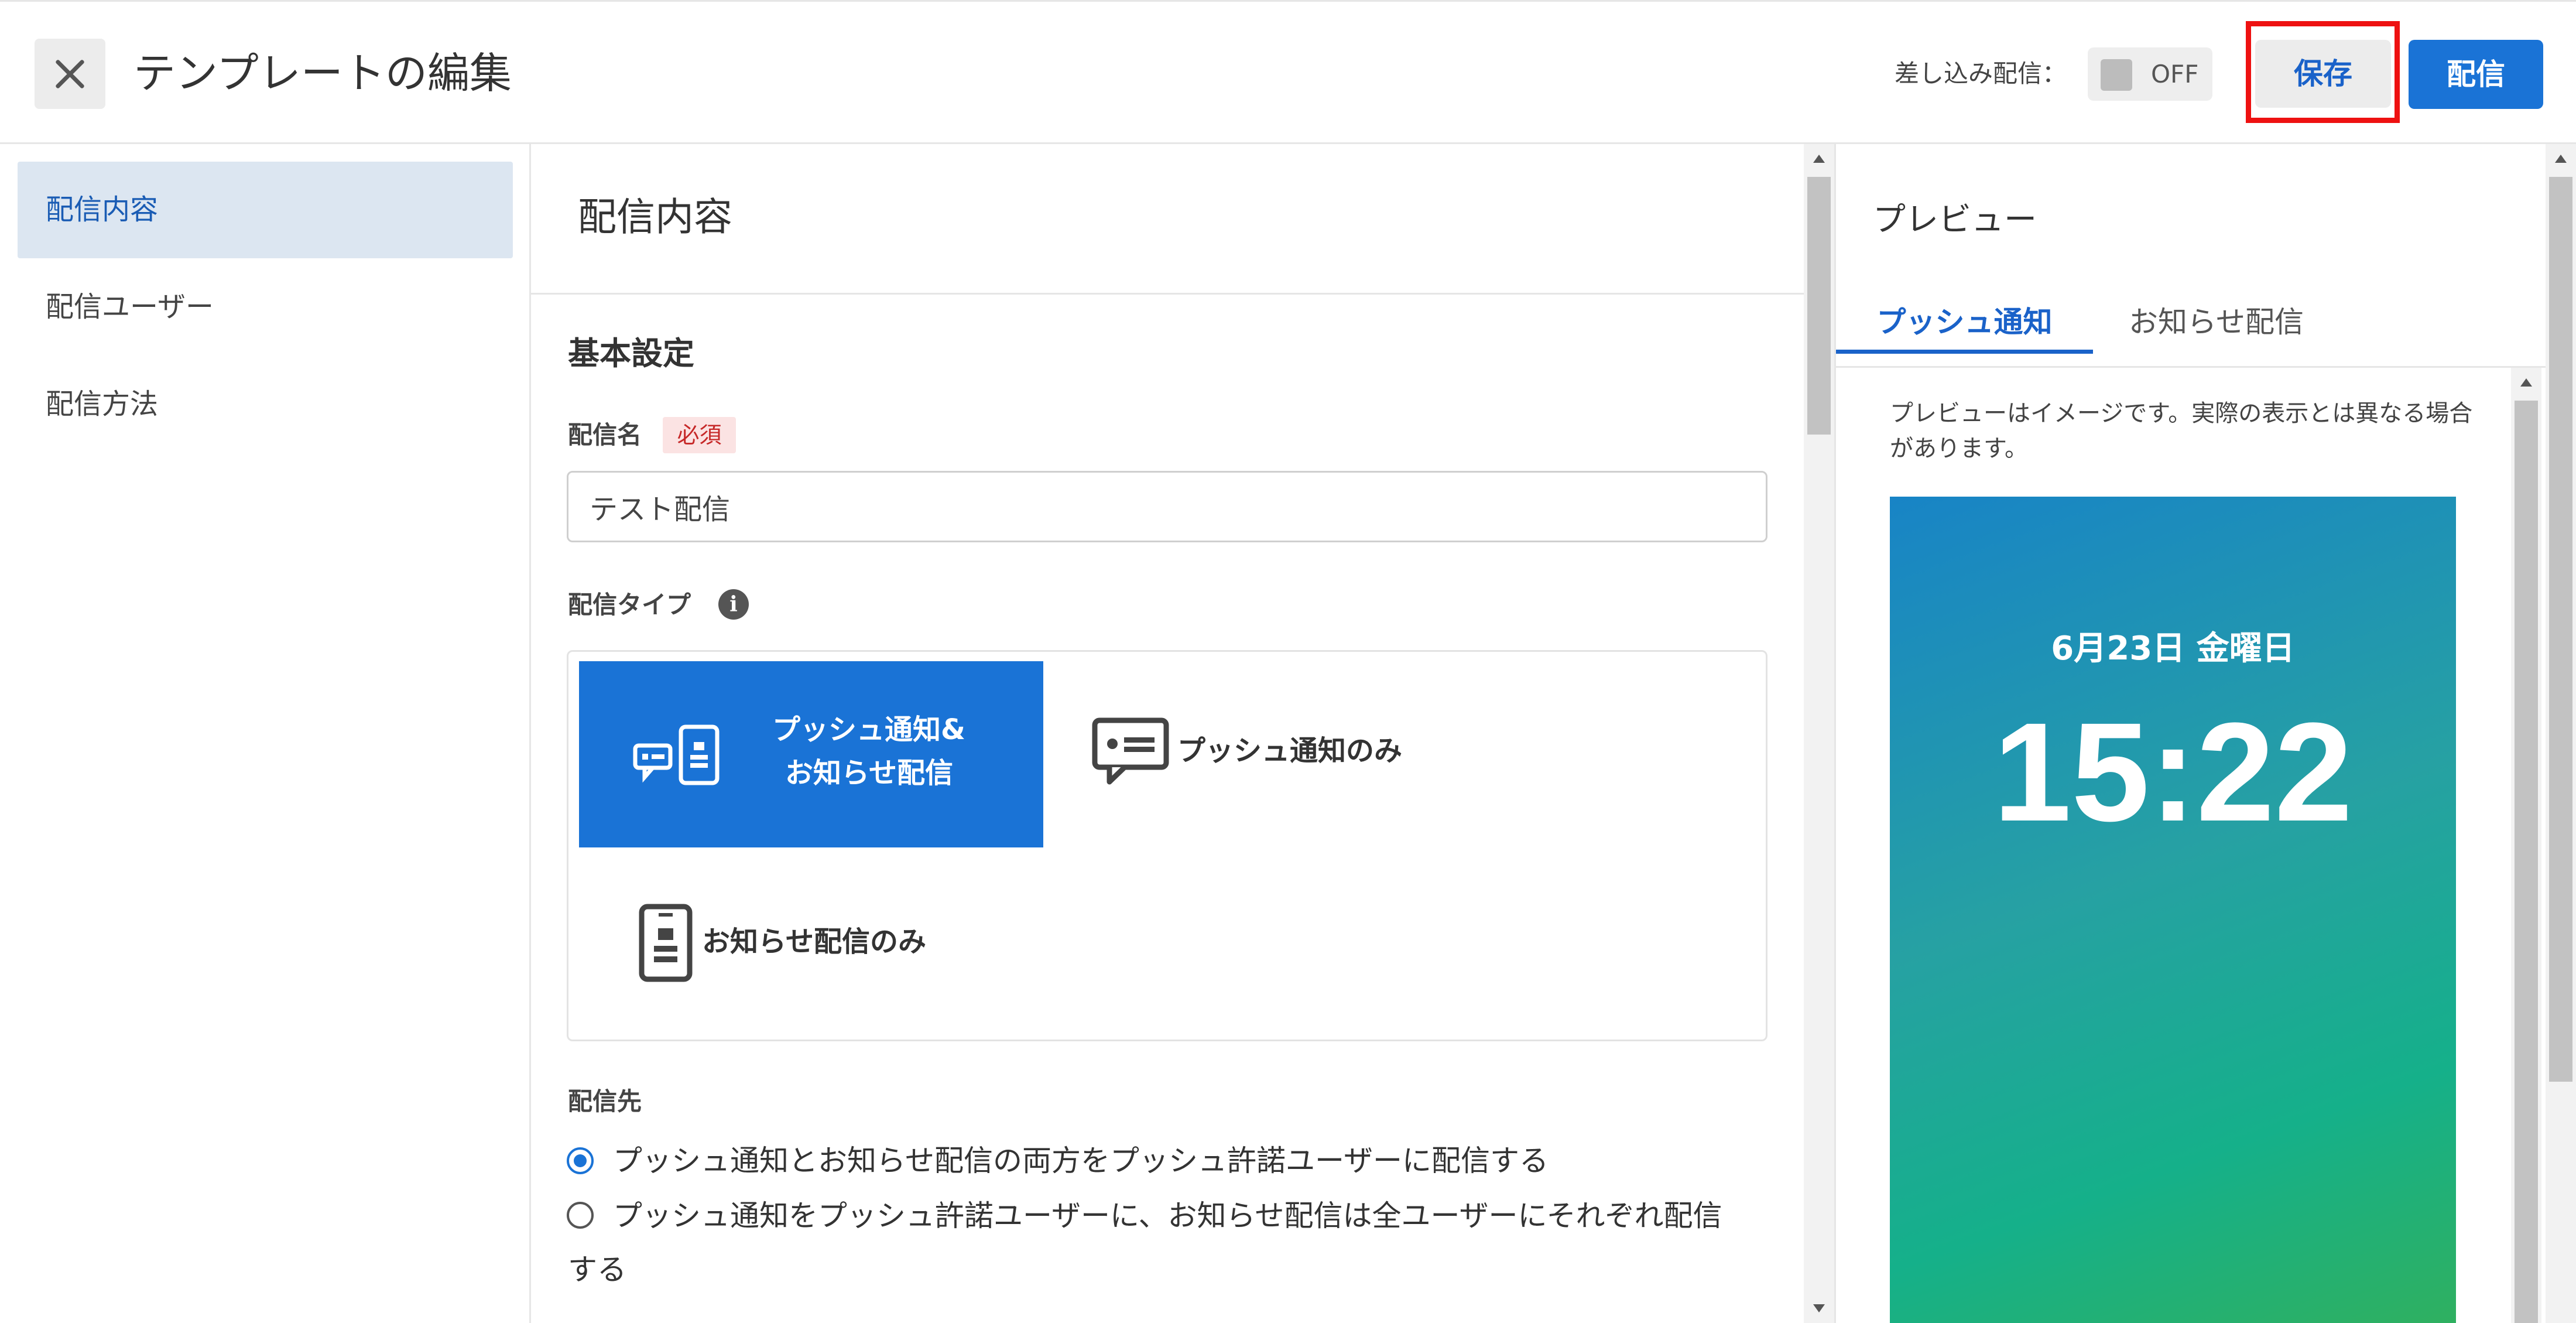 Image resolution: width=2576 pixels, height=1323 pixels. I want to click on preview-title: プレビュー, so click(1955, 220).